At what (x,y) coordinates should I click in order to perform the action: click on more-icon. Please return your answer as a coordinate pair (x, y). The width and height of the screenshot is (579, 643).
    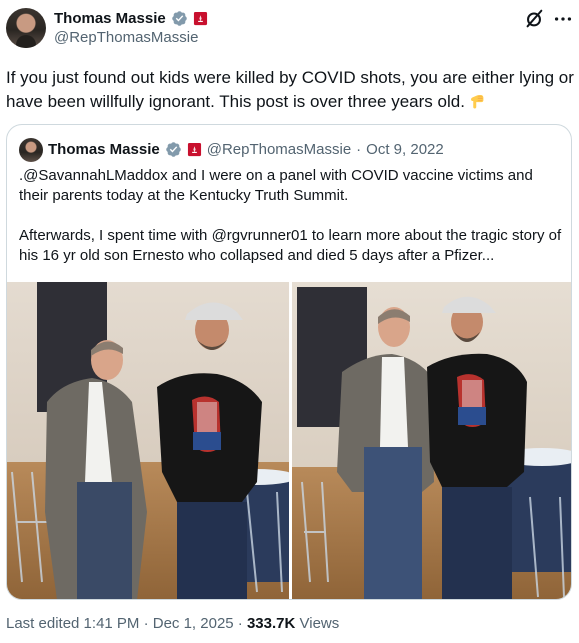
    Looking at the image, I should click on (563, 19).